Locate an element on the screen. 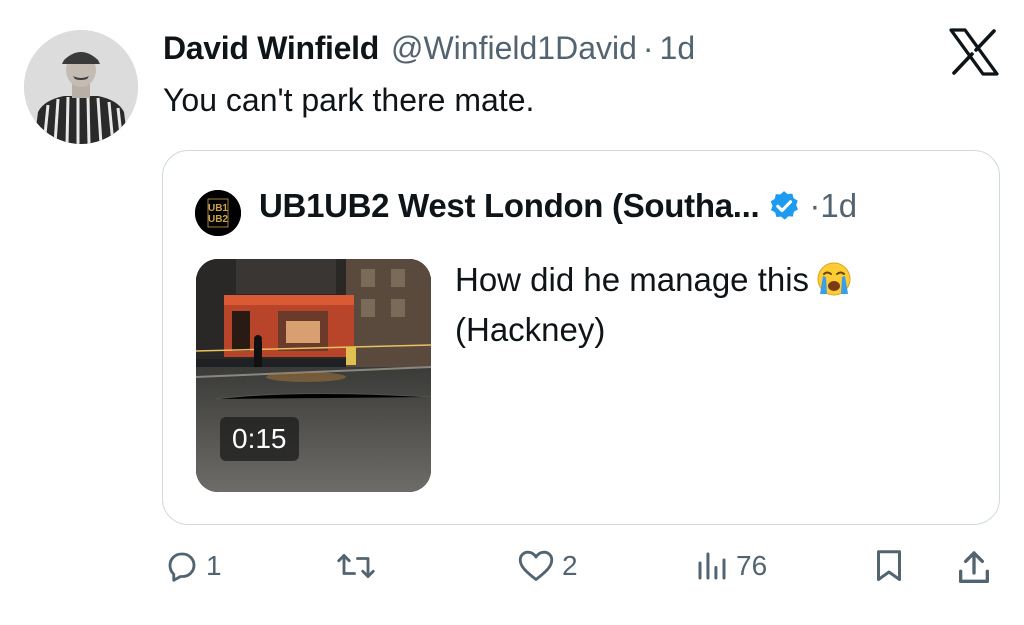 This screenshot has height=625, width=1024. avatar-image is located at coordinates (81, 87).